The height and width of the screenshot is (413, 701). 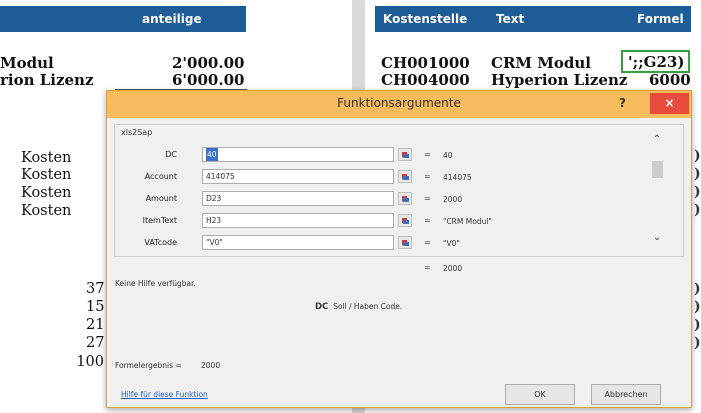 What do you see at coordinates (46, 193) in the screenshot?
I see `cell-kosten-3: Kosten` at bounding box center [46, 193].